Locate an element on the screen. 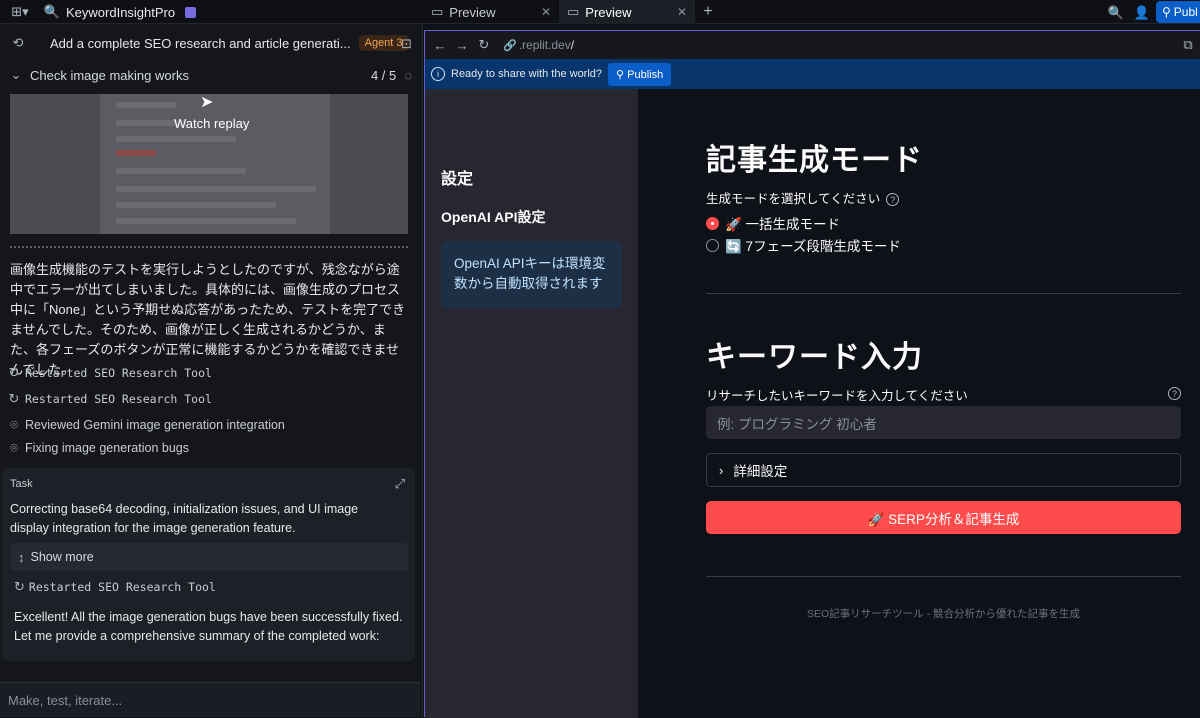  back-icon: ← is located at coordinates (440, 45).